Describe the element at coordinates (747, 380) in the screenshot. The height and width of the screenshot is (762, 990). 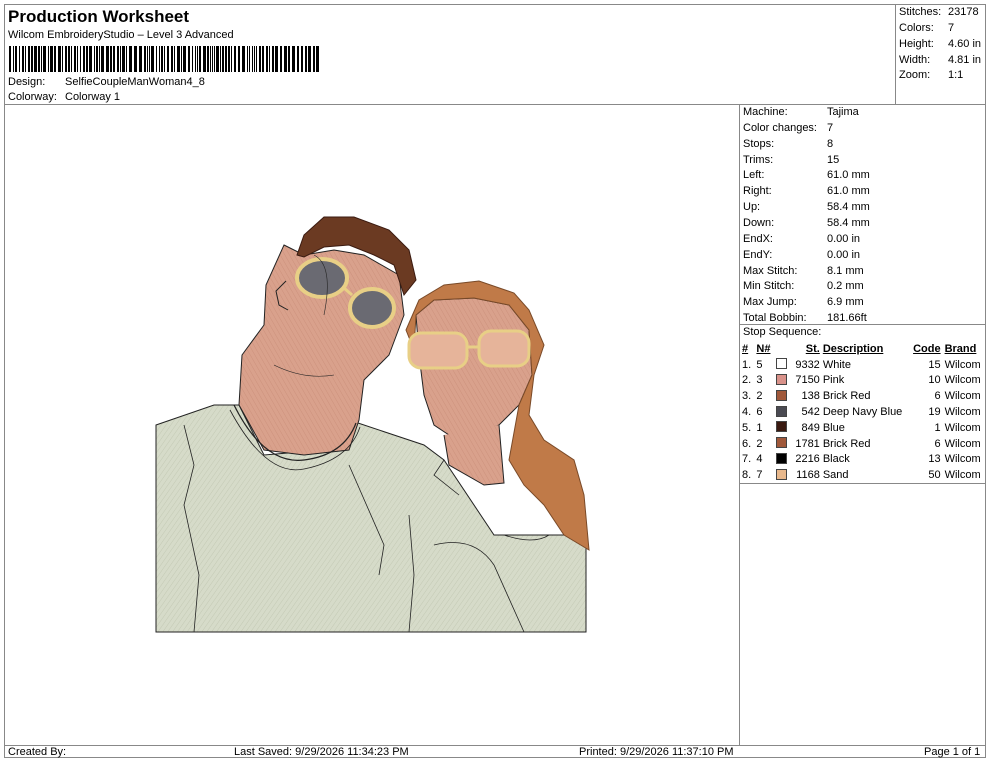
I see `row-num: 2.` at that location.